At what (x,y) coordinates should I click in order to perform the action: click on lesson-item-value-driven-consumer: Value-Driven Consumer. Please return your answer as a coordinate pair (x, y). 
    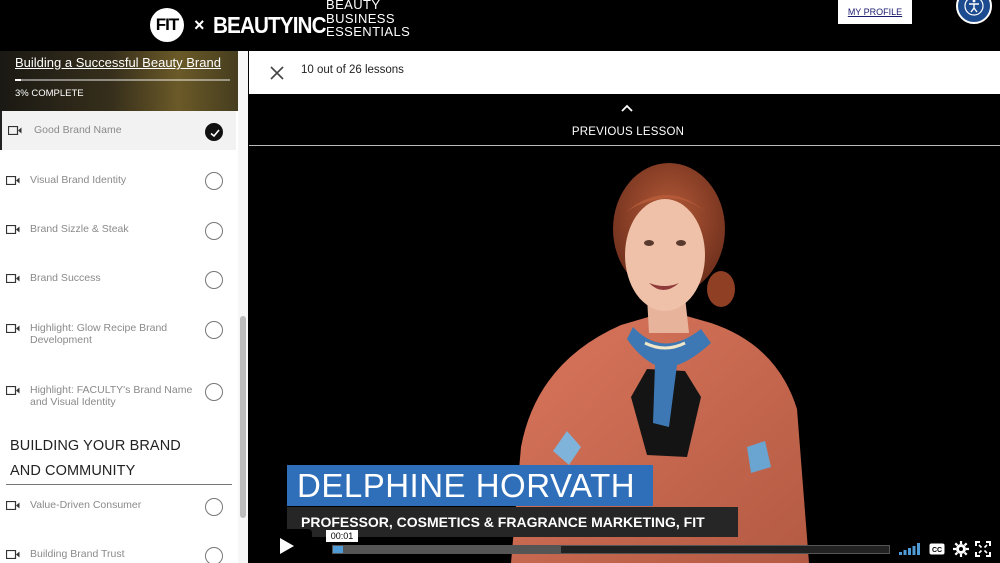
    Looking at the image, I should click on (118, 507).